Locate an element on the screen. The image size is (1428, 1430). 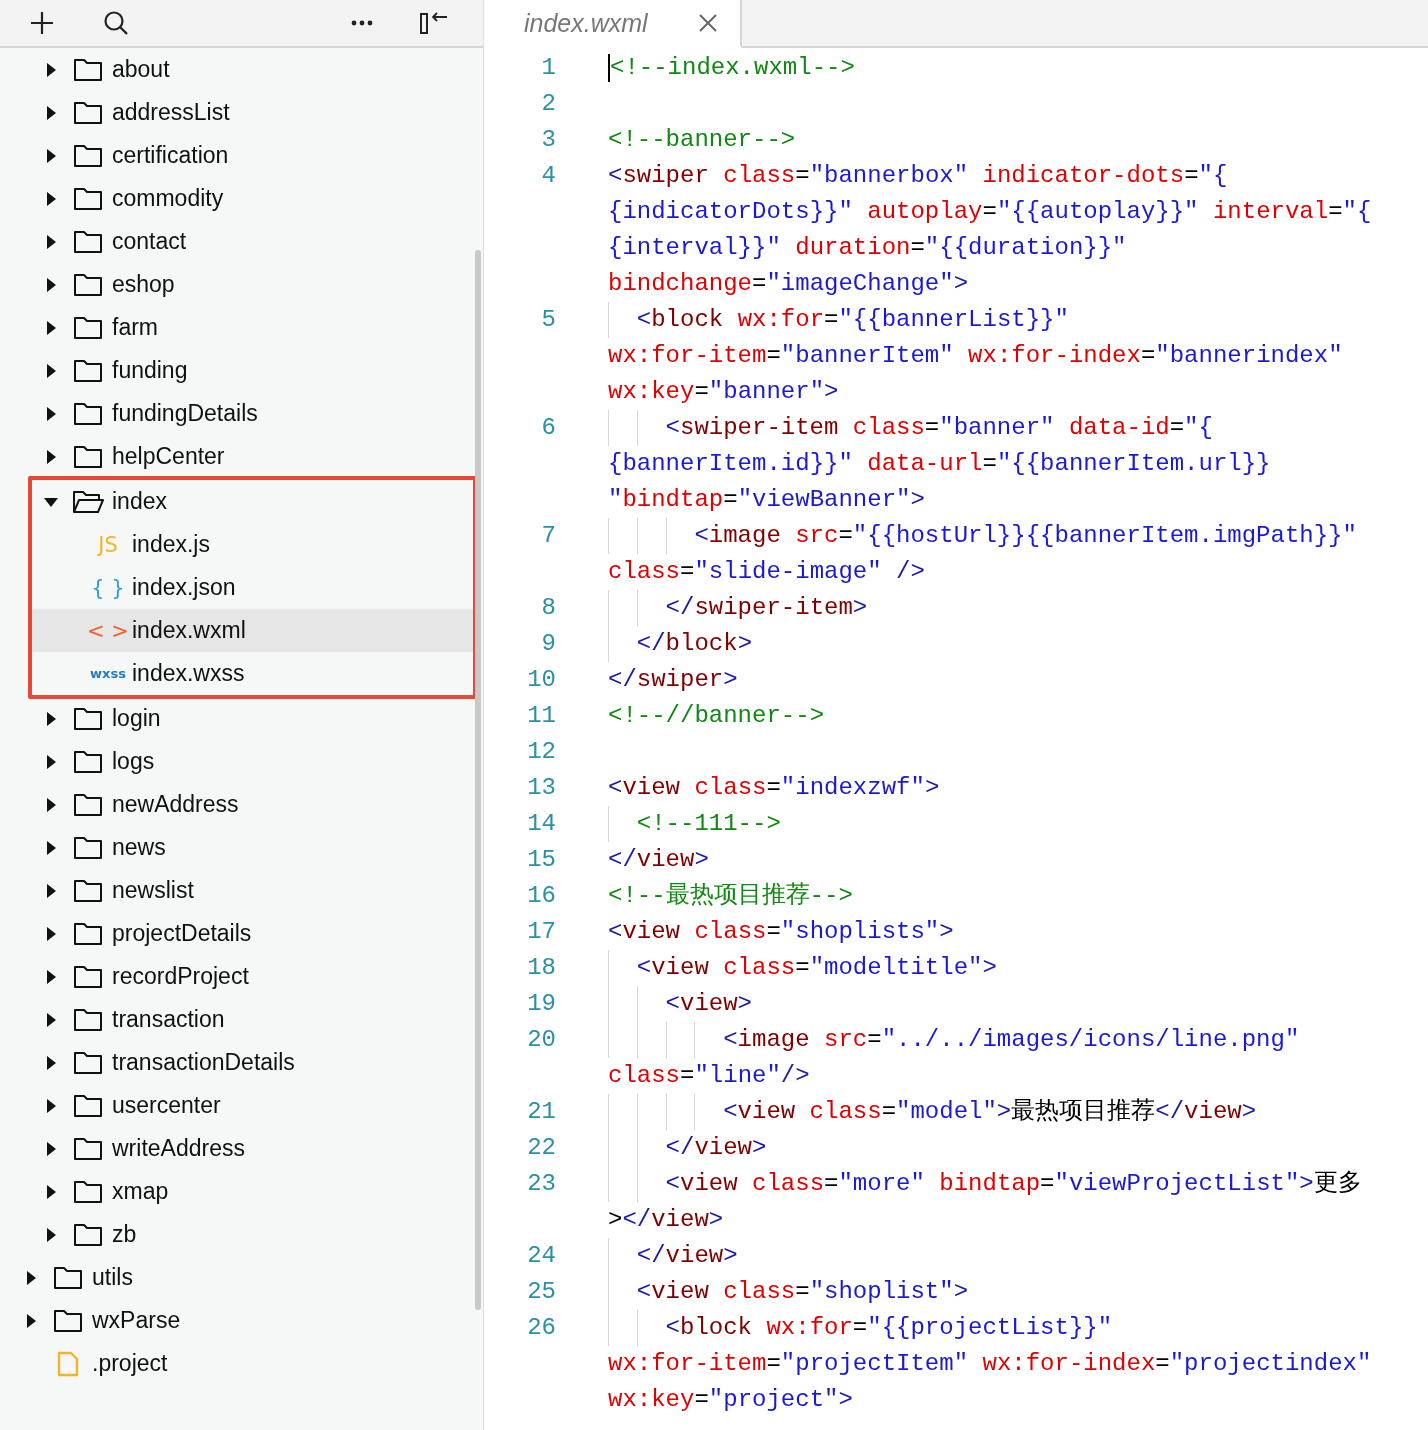
folder-item: about is located at coordinates (241, 69).